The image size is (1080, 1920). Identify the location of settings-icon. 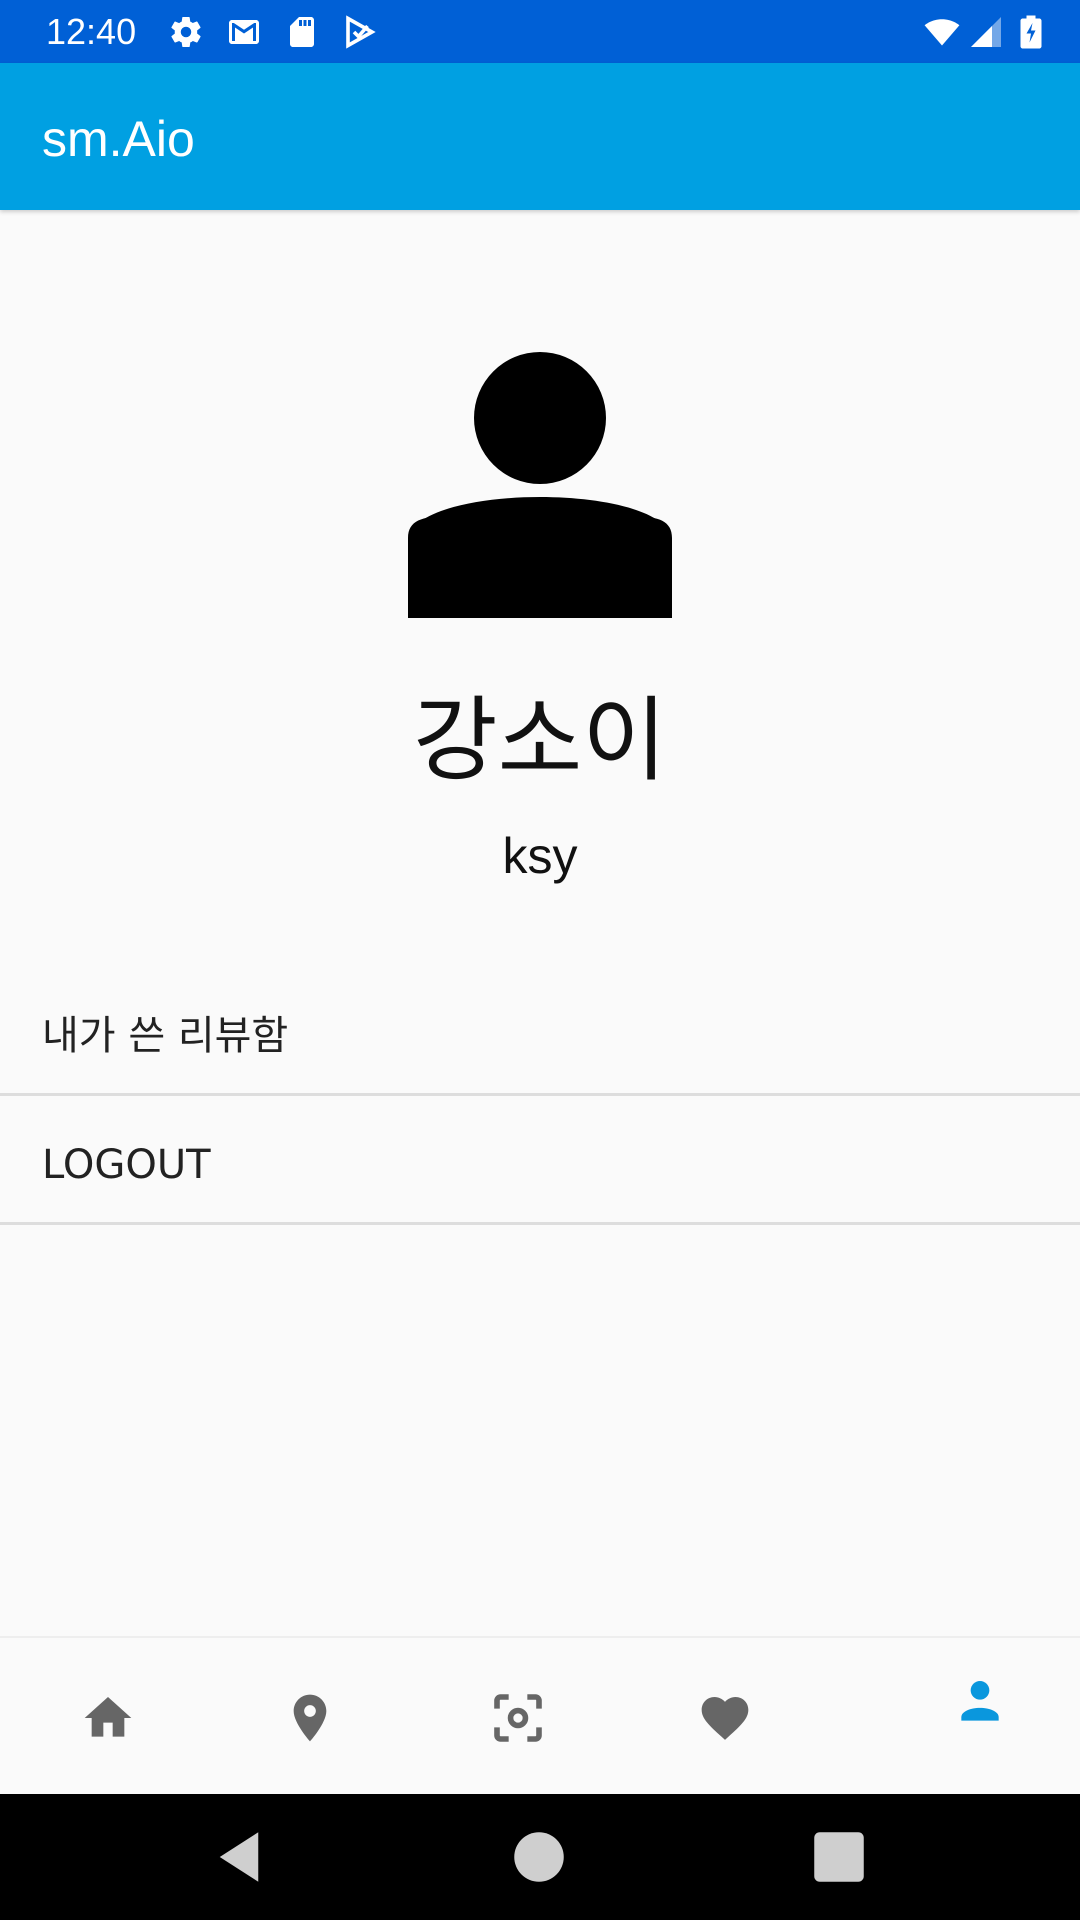
(186, 32).